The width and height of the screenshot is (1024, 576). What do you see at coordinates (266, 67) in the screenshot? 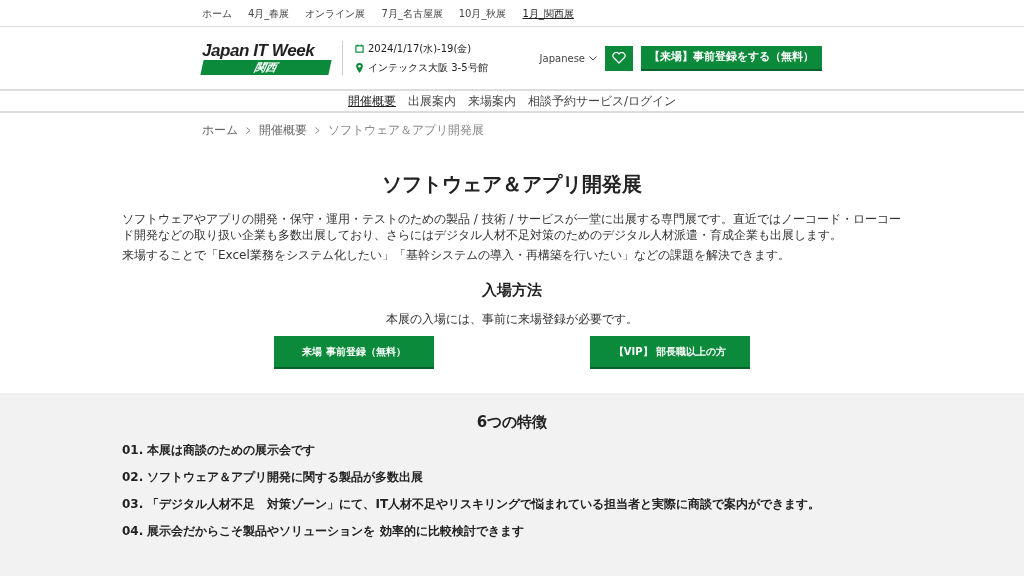
I see `logo-region: 関西` at bounding box center [266, 67].